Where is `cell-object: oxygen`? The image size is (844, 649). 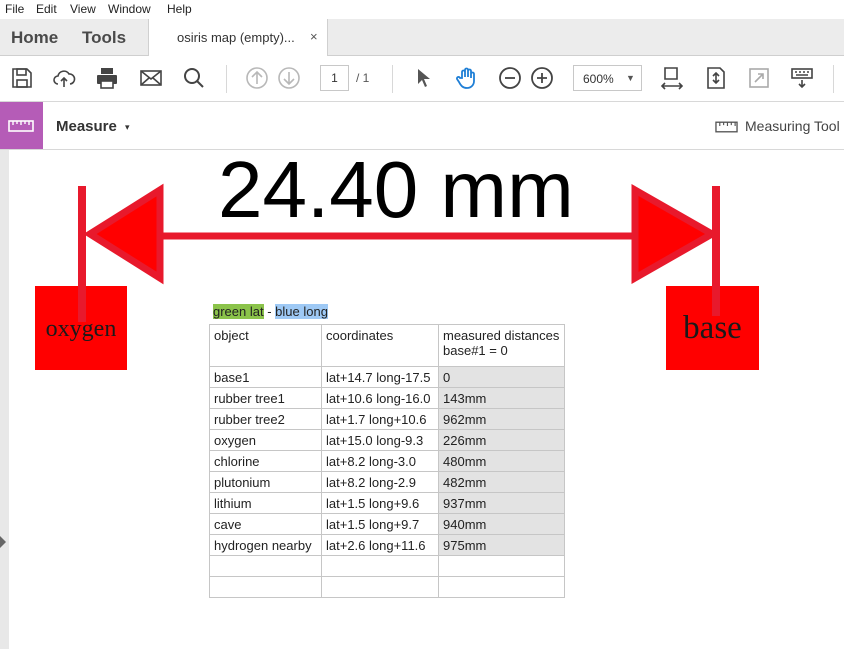
cell-object: oxygen is located at coordinates (265, 440).